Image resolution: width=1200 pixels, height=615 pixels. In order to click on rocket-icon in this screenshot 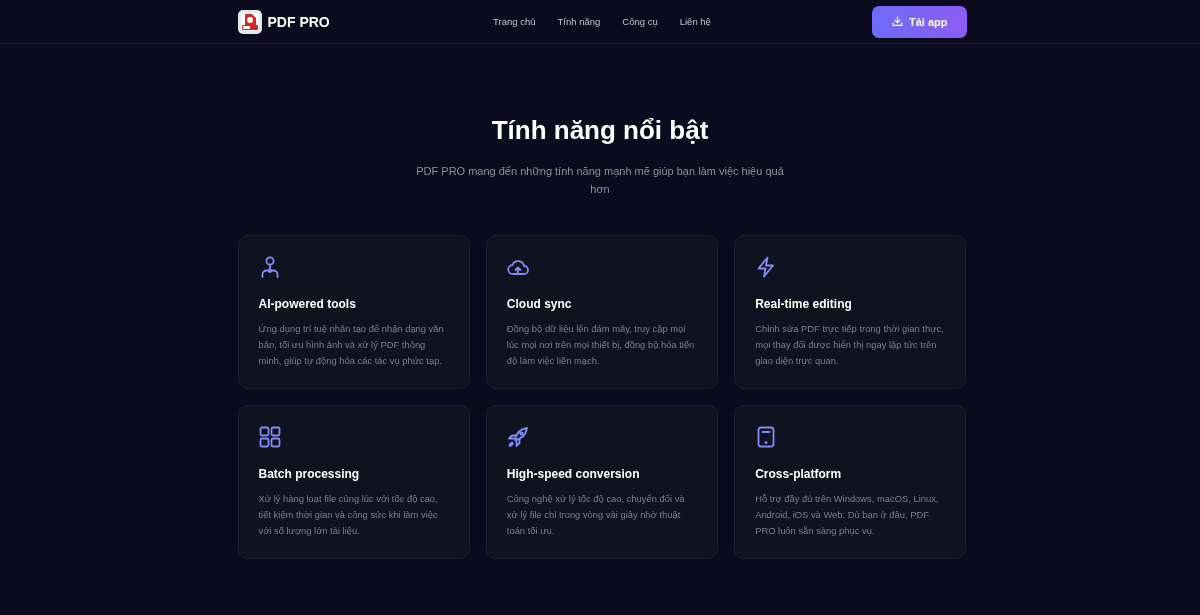, I will do `click(517, 437)`.